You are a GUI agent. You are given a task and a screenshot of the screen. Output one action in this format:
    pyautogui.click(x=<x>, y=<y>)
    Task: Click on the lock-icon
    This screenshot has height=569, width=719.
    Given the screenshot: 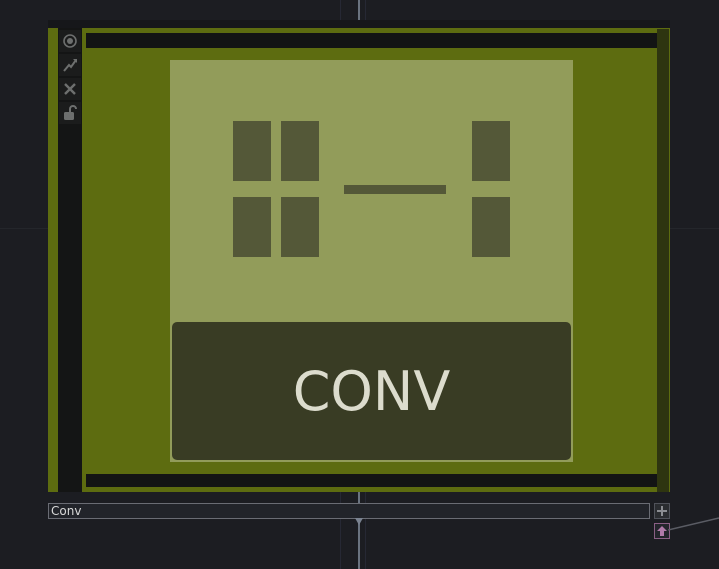 What is the action you would take?
    pyautogui.click(x=70, y=112)
    